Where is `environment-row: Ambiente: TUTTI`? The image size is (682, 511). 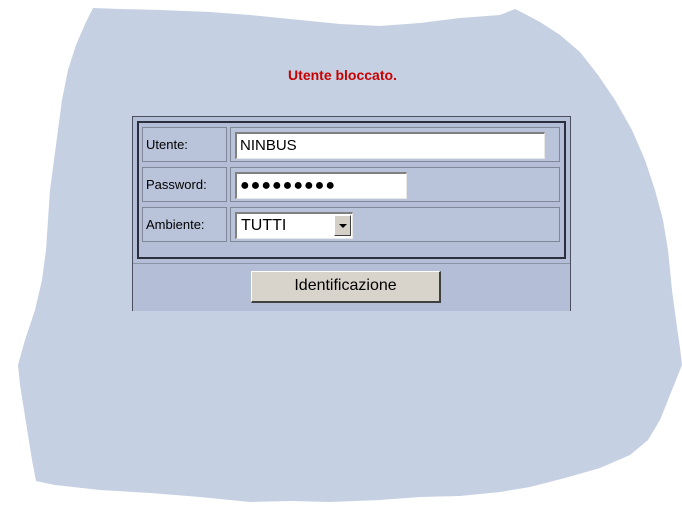
environment-row: Ambiente: TUTTI is located at coordinates (351, 224).